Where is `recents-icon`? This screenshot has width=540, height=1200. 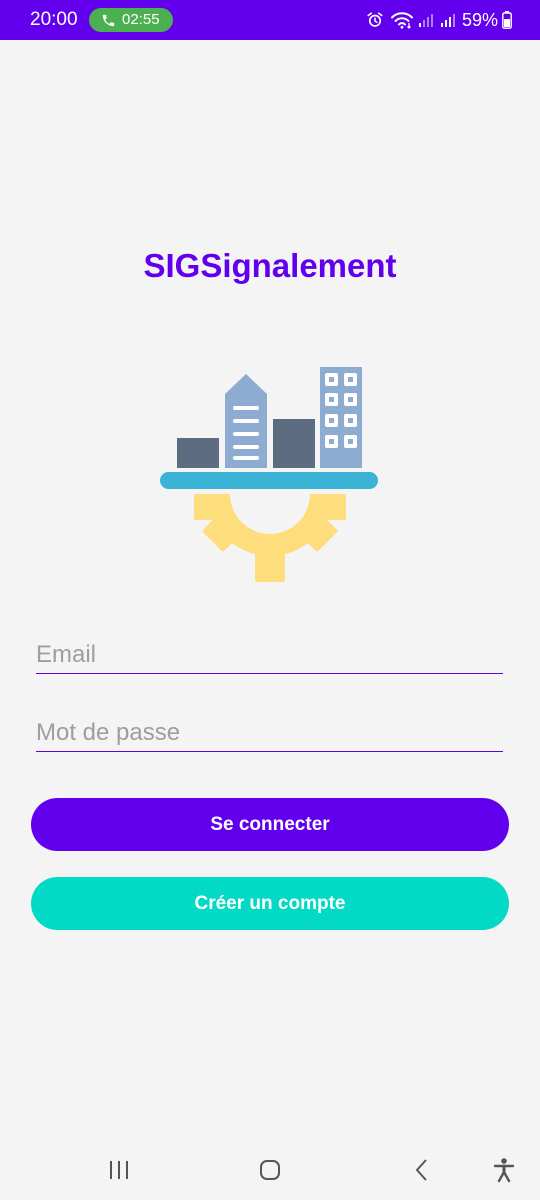 recents-icon is located at coordinates (119, 1170).